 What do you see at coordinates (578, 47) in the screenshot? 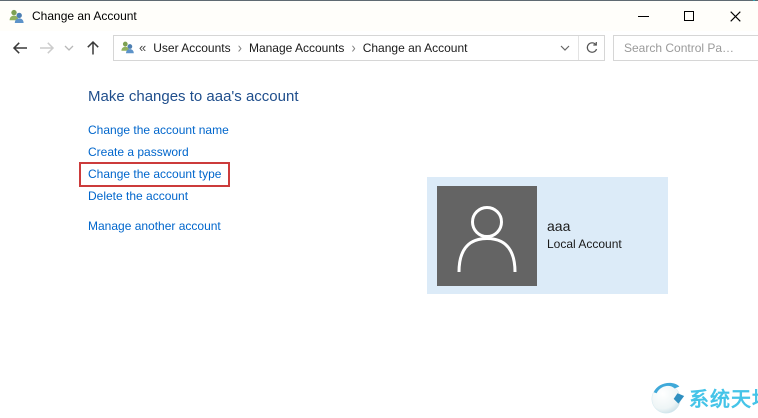
I see `address-bar-divider` at bounding box center [578, 47].